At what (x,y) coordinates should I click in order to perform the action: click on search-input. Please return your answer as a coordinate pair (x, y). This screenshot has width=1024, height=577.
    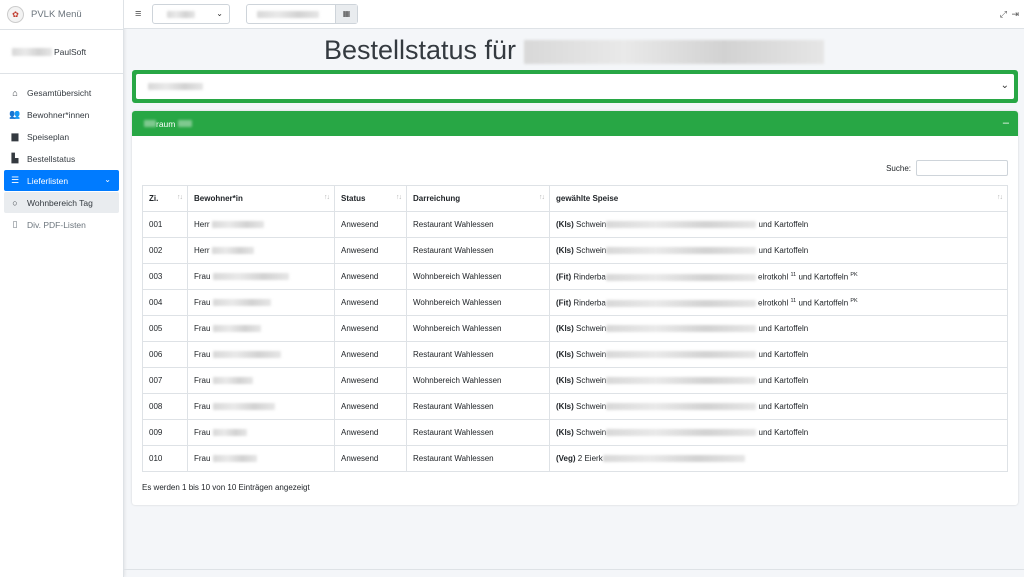
    Looking at the image, I should click on (962, 168).